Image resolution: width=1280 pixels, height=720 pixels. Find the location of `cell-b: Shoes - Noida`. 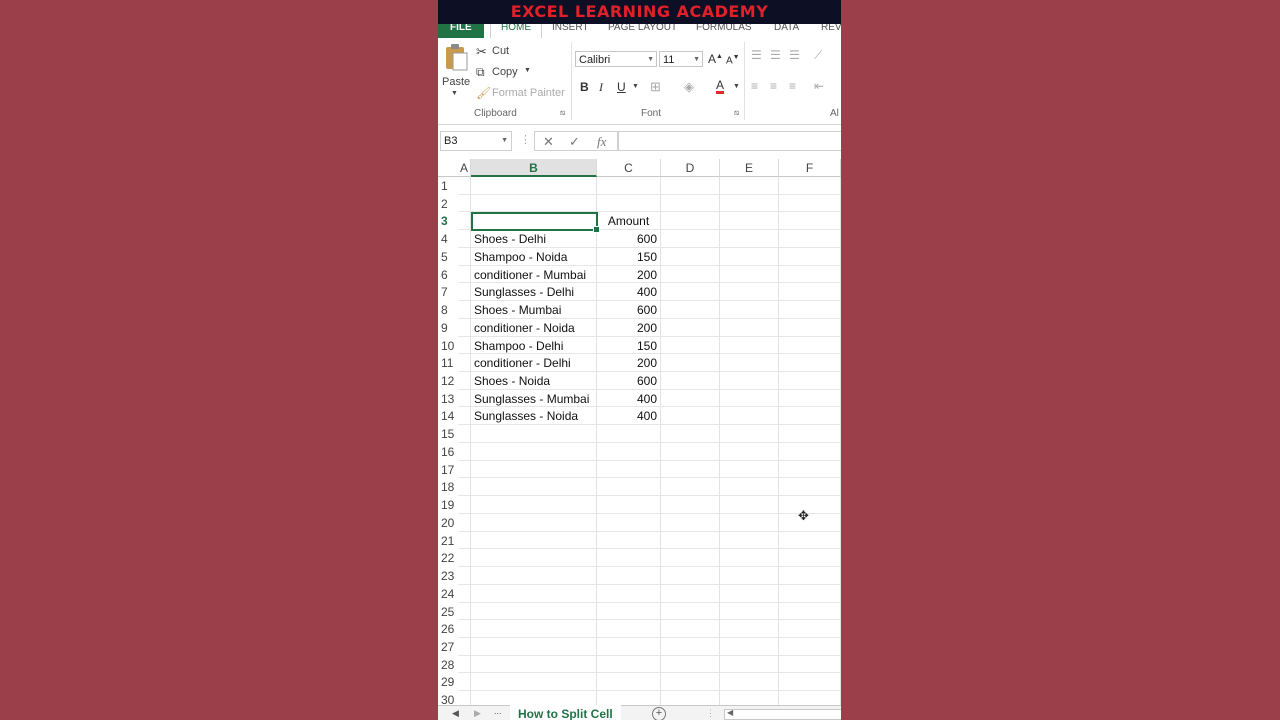

cell-b: Shoes - Noida is located at coordinates (534, 381).